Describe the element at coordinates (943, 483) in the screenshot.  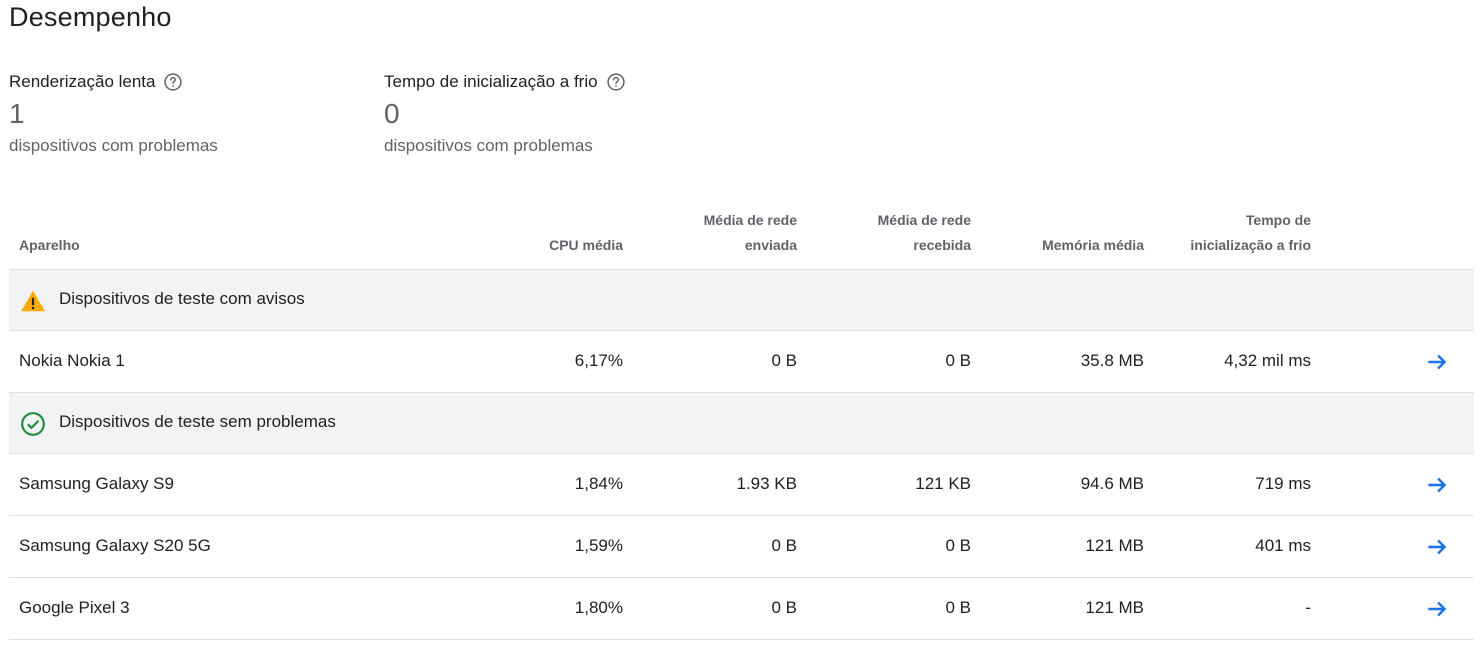
I see `cell-net-received: 121 KB` at that location.